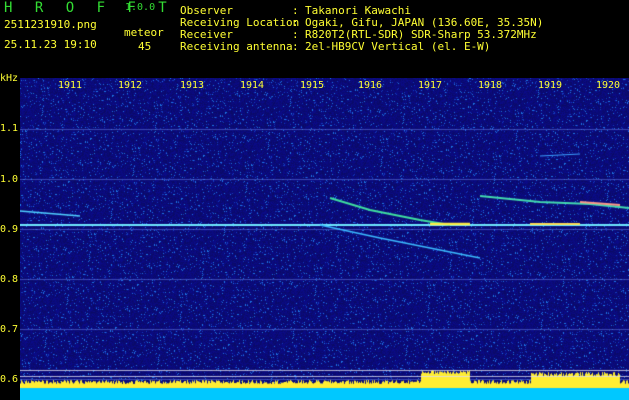 This screenshot has height=400, width=629. Describe the element at coordinates (490, 85) in the screenshot. I see `x-tick-label: 1918` at that location.